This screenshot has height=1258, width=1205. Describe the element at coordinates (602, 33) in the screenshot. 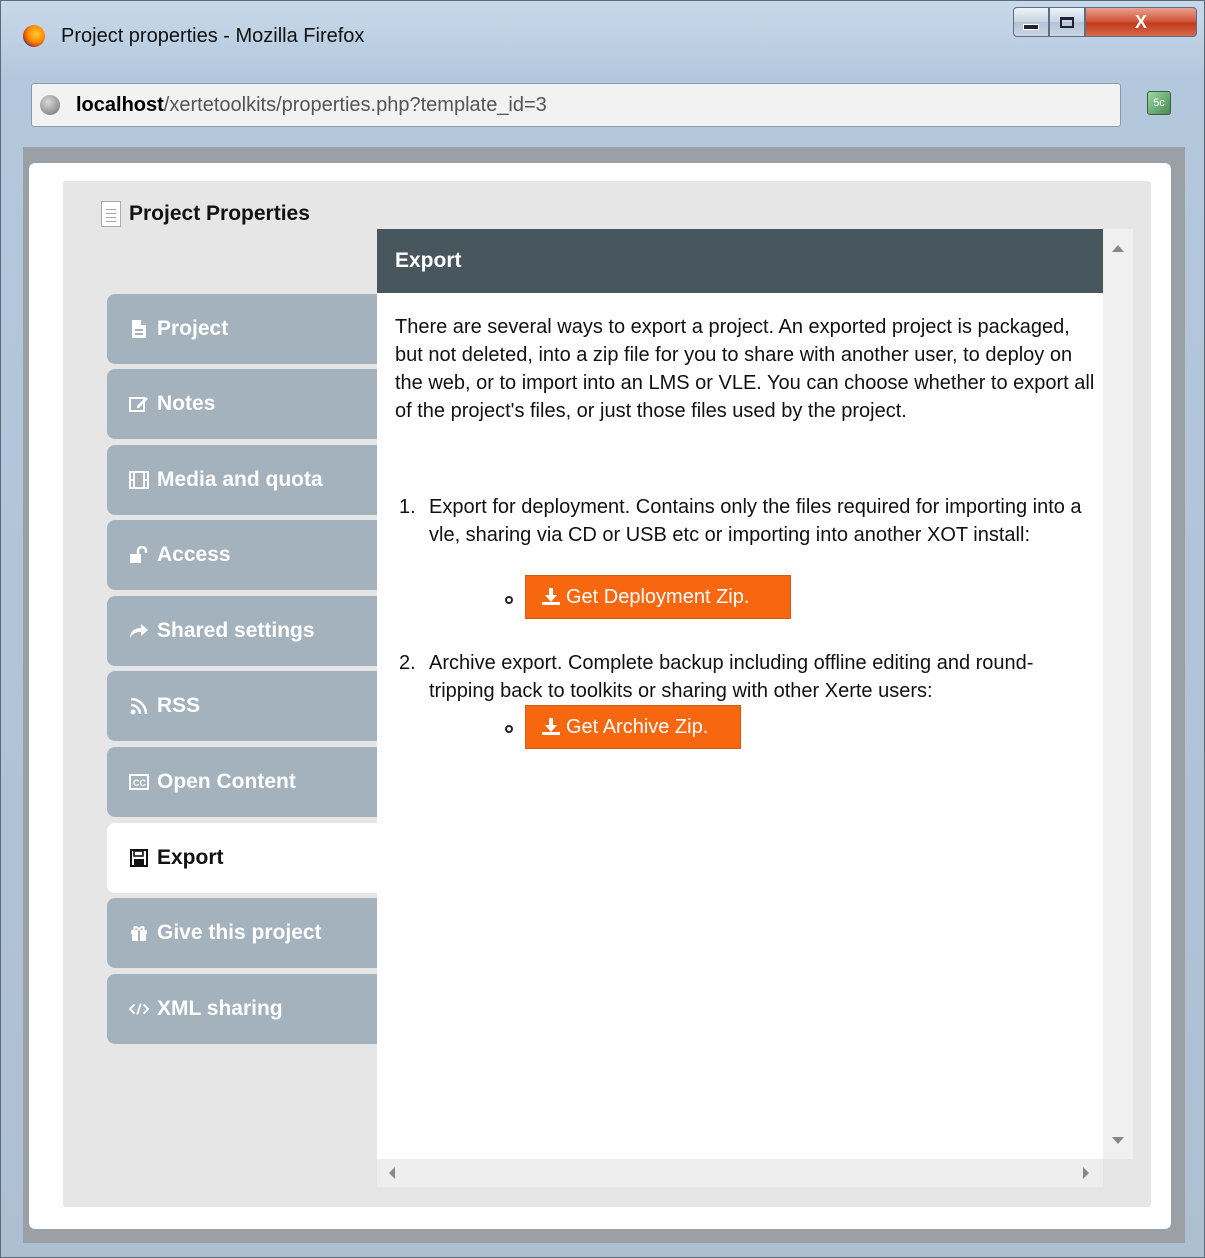

I see `title-bar: Project properties - Mozilla Firefox X` at that location.